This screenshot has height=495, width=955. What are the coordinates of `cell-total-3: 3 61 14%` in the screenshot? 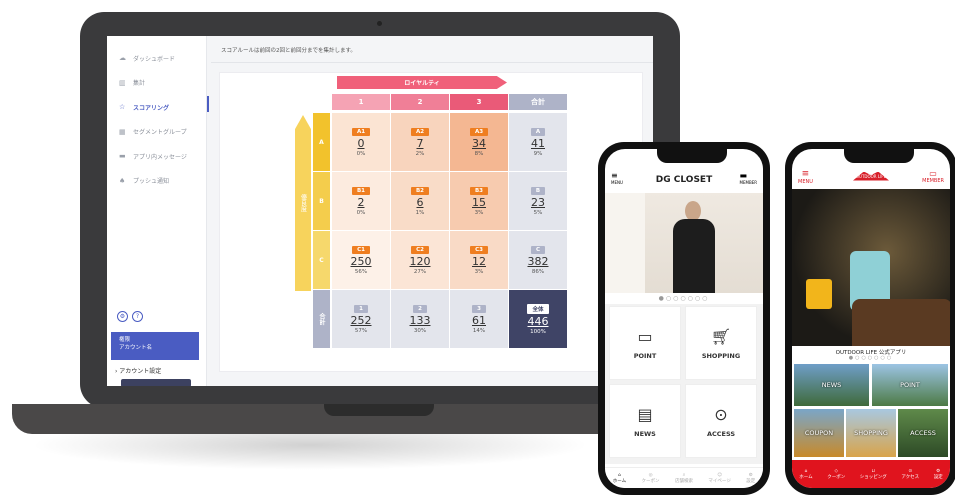 It's located at (479, 319).